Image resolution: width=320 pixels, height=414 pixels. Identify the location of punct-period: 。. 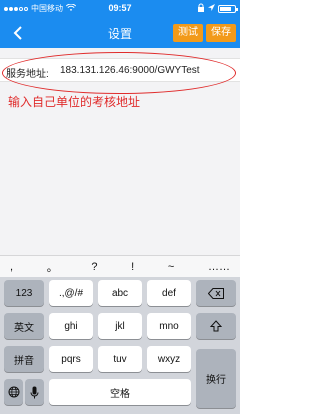
(52, 267).